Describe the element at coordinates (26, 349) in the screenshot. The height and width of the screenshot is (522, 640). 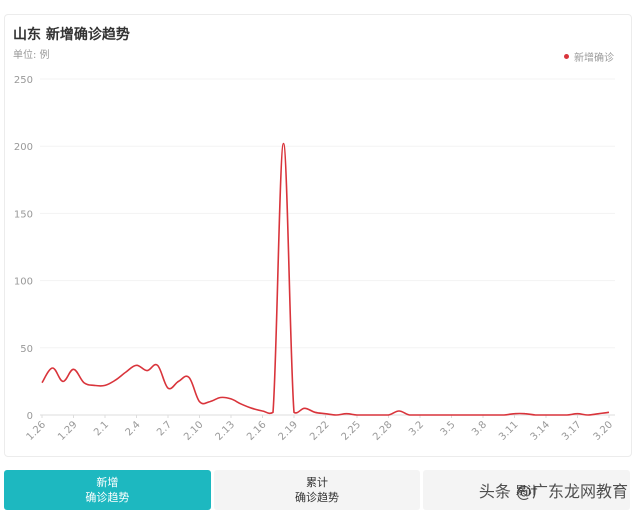
I see `y-tick-label: 50` at that location.